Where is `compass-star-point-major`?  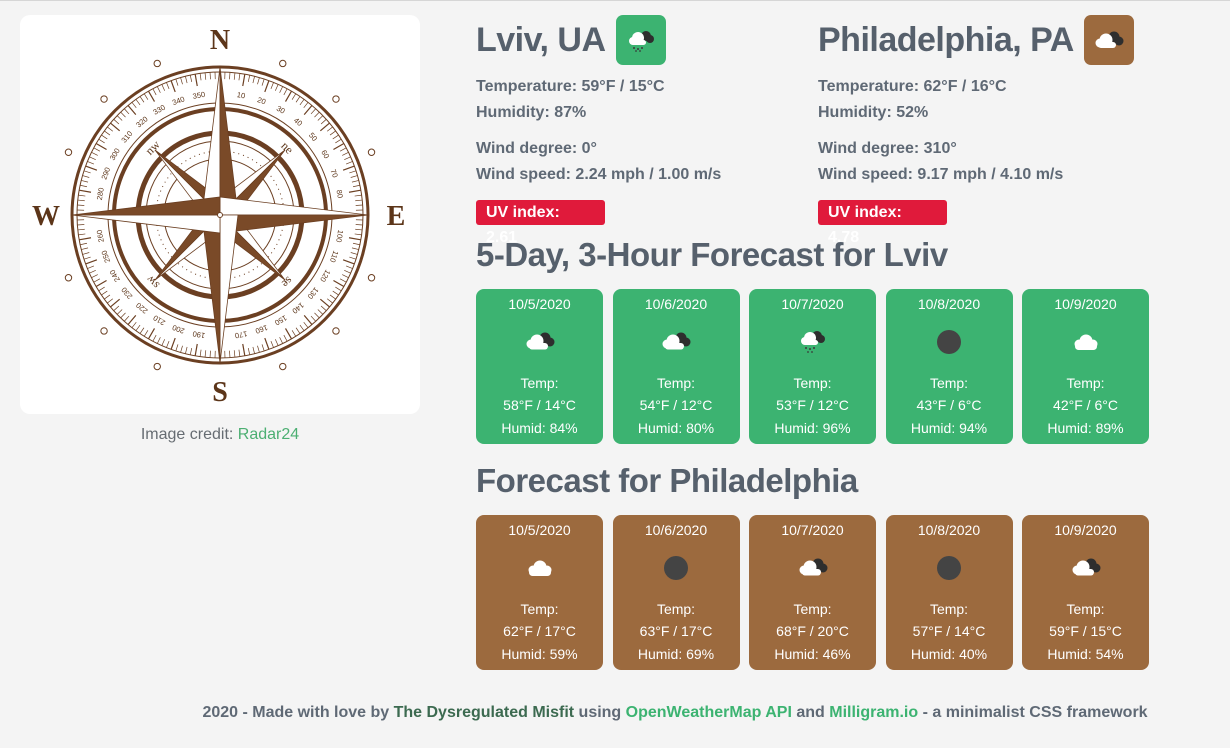 compass-star-point-major is located at coordinates (211, 141).